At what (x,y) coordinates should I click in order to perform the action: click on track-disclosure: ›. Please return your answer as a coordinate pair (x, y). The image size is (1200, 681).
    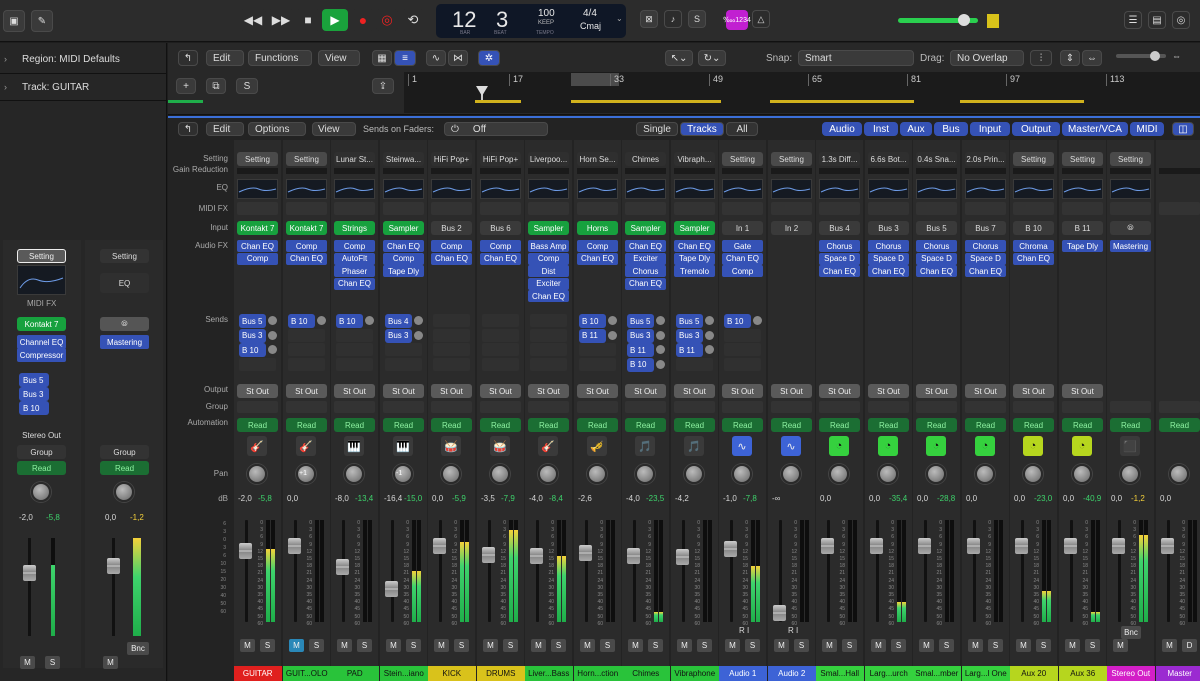
    Looking at the image, I should click on (5, 87).